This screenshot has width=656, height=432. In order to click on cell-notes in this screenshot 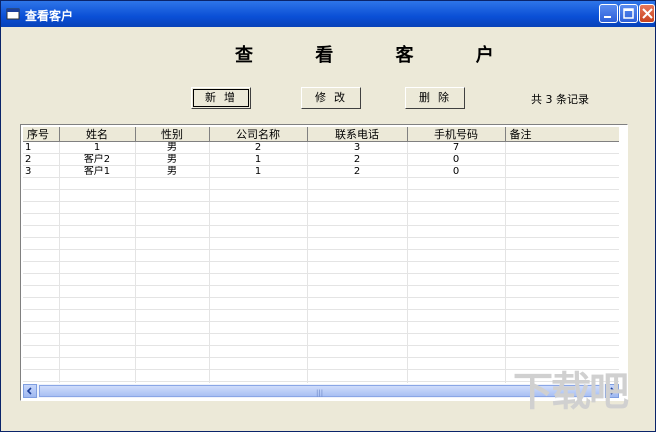, I will do `click(562, 147)`.